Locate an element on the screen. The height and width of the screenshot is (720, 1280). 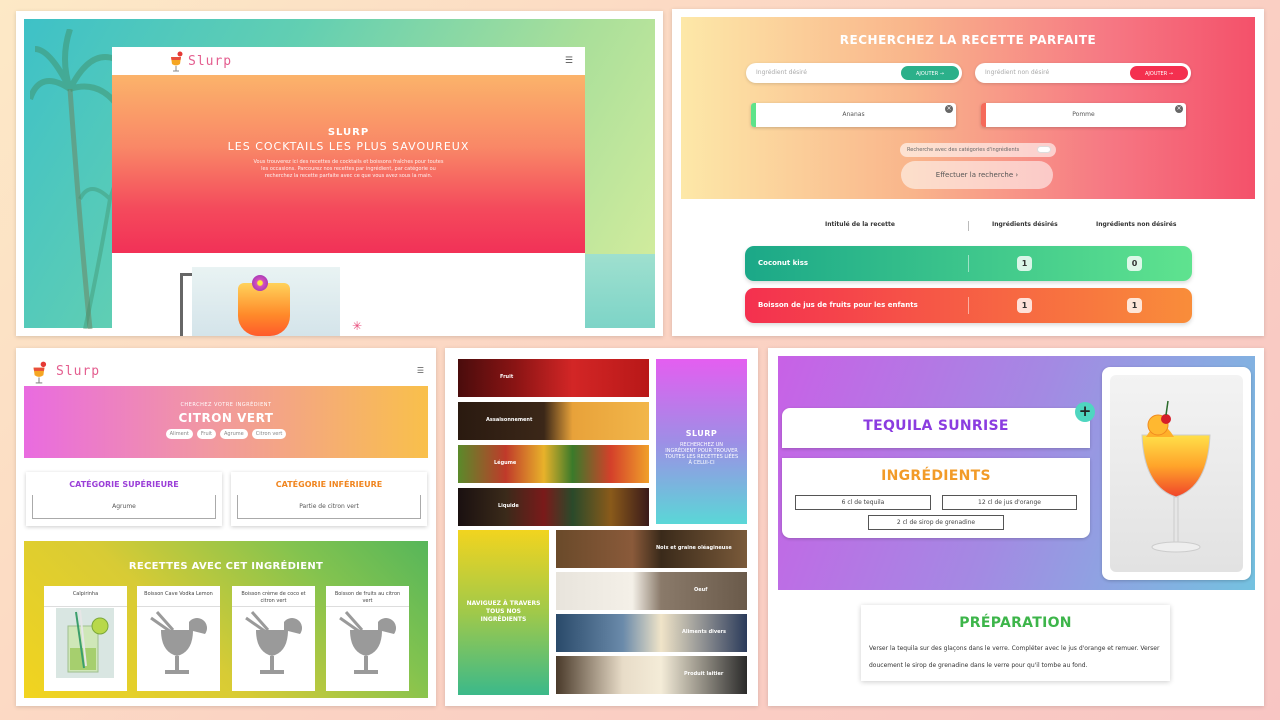
tequila-sunrise-image is located at coordinates (1176, 476).